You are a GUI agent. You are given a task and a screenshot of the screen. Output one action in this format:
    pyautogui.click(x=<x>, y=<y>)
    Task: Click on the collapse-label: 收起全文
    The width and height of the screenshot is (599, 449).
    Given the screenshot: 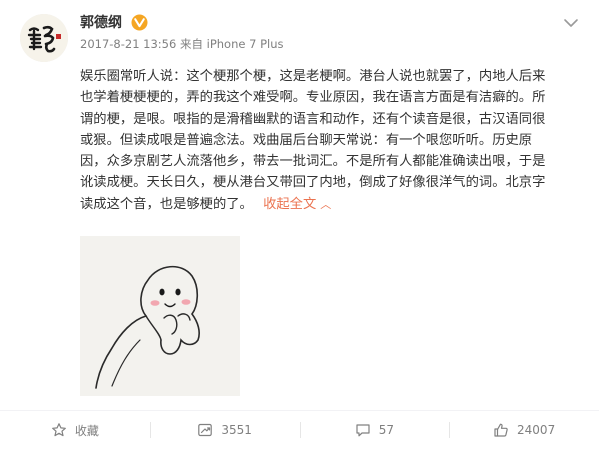 What is the action you would take?
    pyautogui.click(x=290, y=204)
    